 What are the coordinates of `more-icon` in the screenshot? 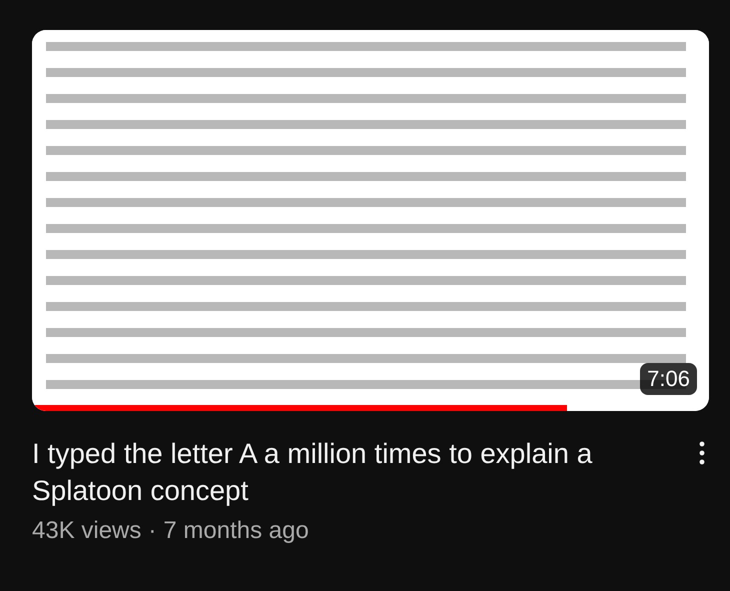 It's located at (702, 453).